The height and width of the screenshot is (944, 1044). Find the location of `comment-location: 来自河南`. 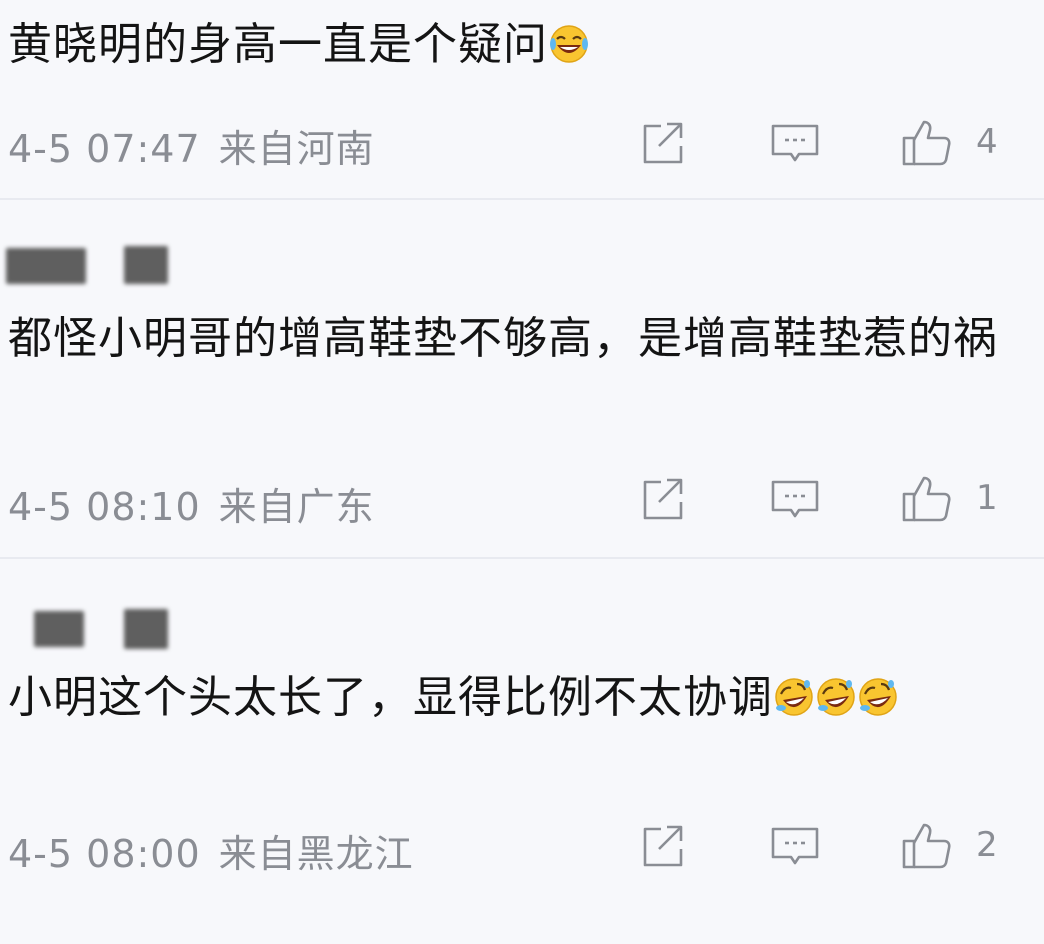

comment-location: 来自河南 is located at coordinates (296, 149).